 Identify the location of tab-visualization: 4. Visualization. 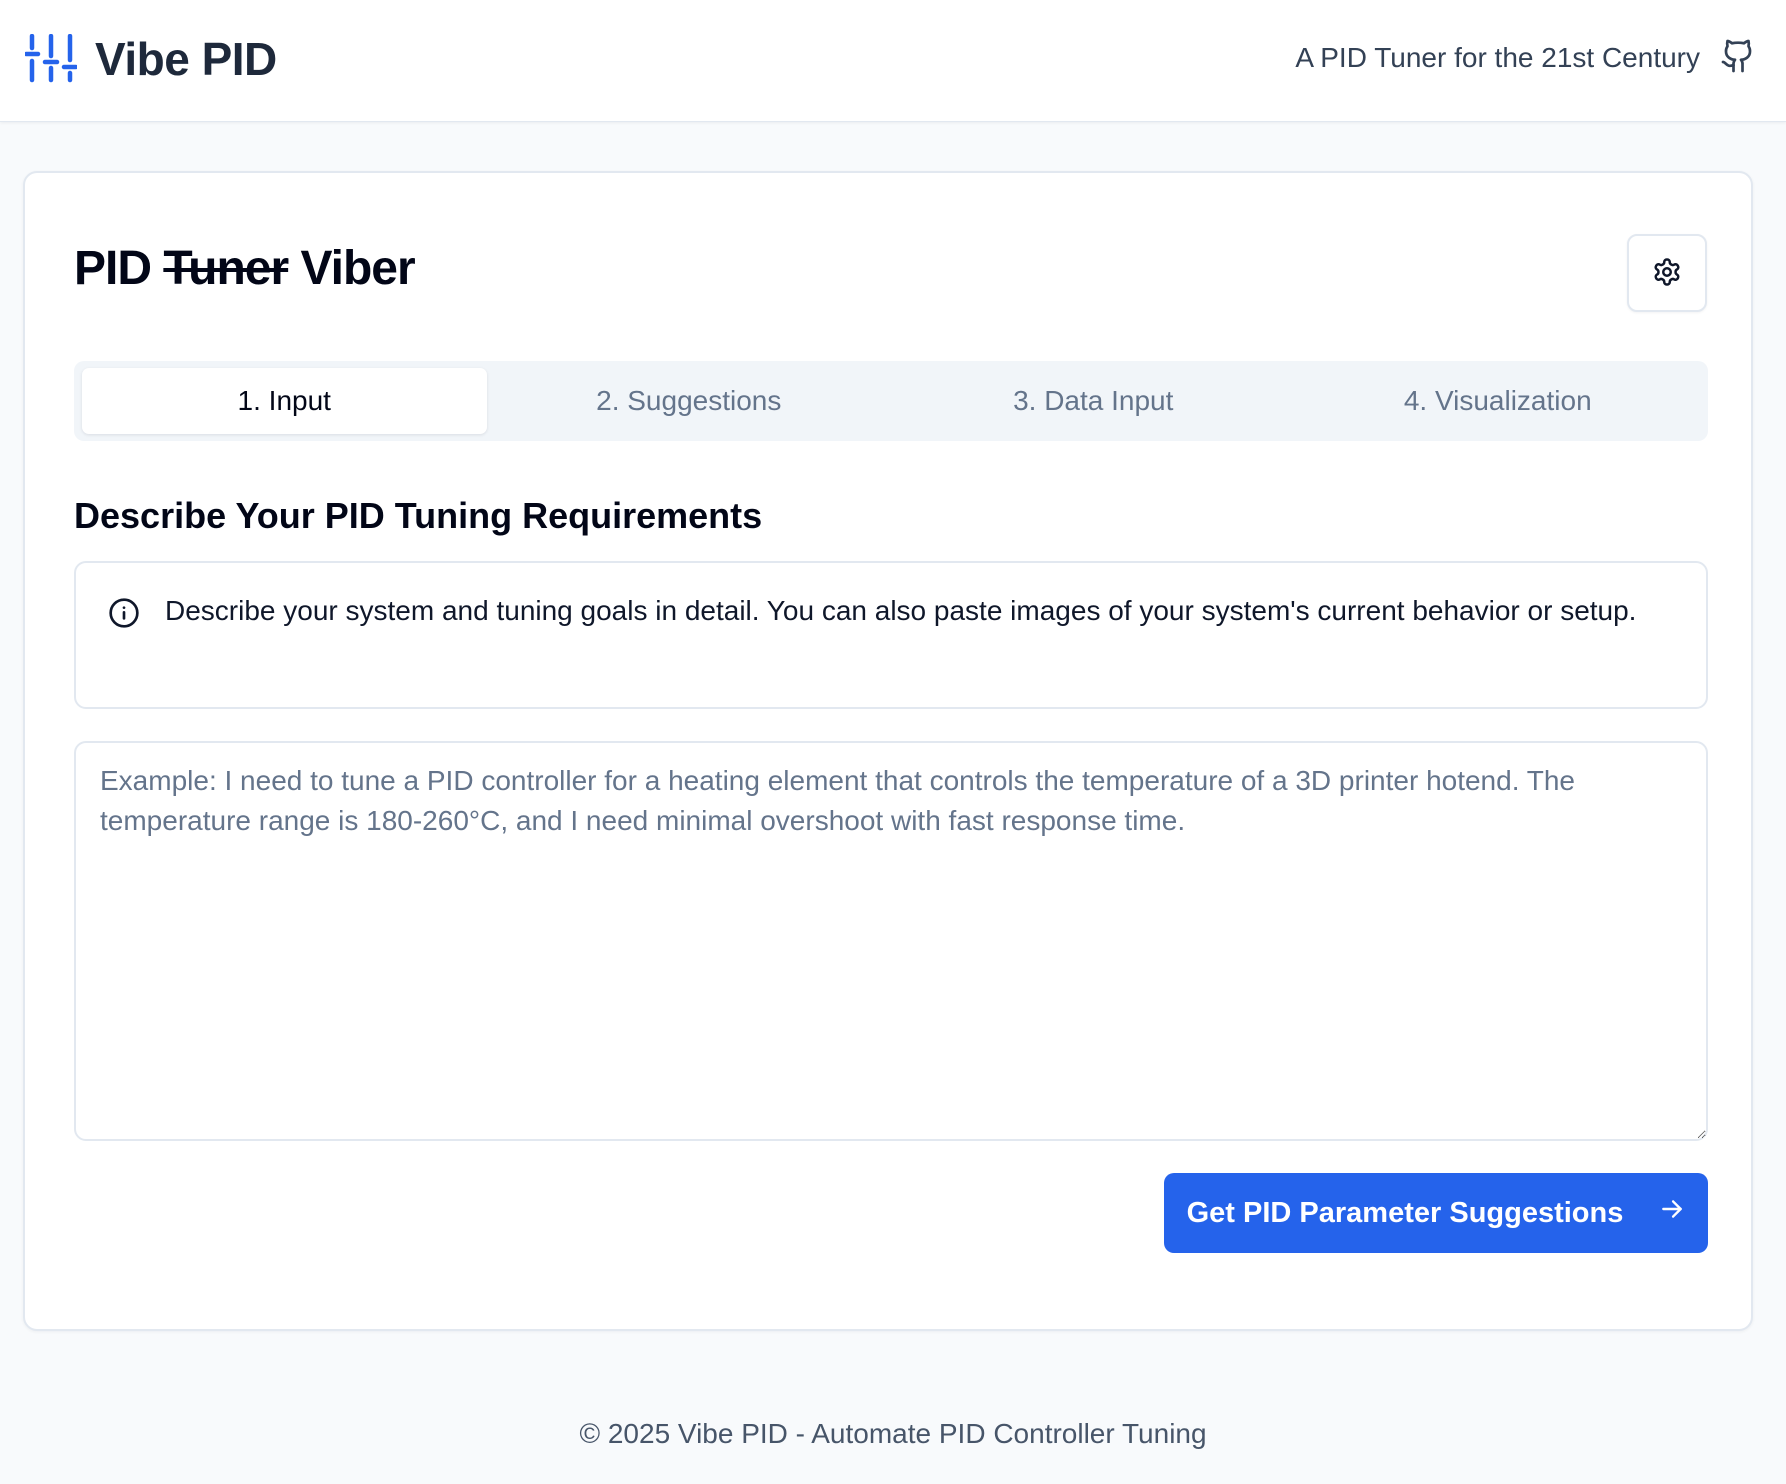
(1498, 401).